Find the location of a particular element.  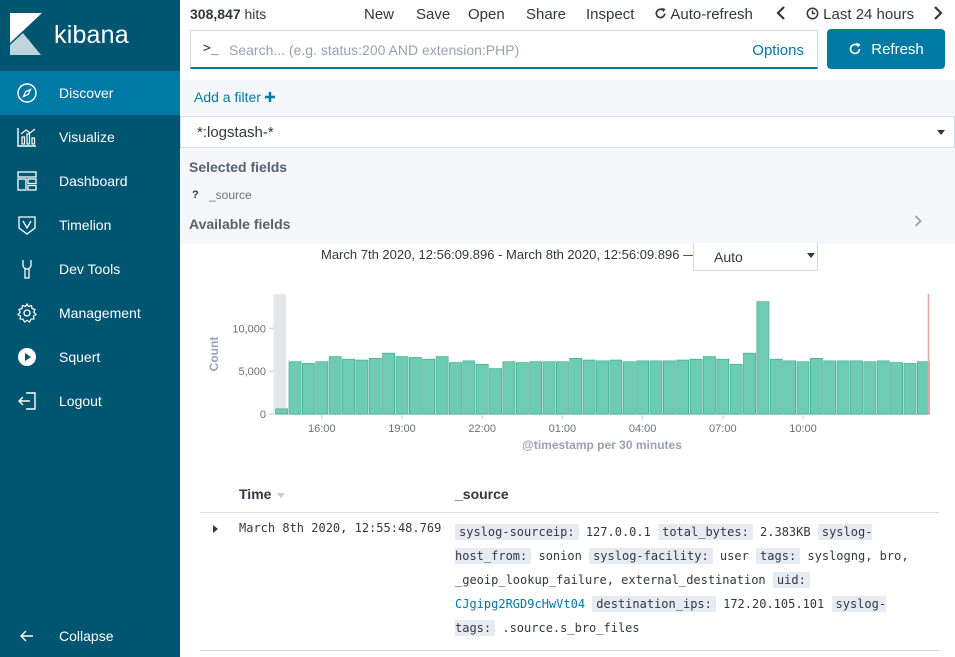

column-header-time: Time is located at coordinates (255, 494).